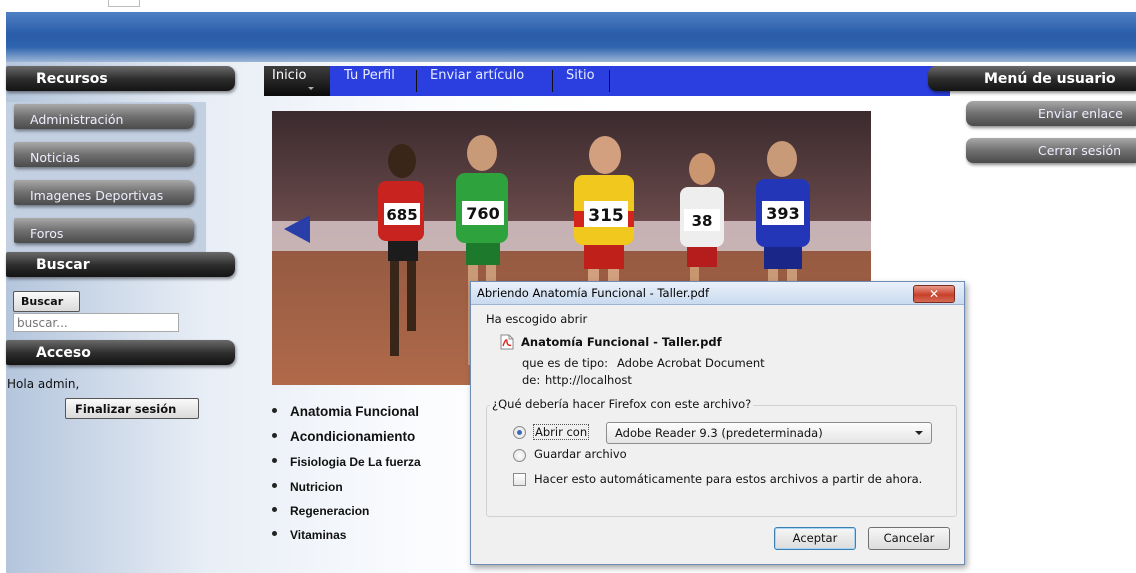  I want to click on sidebar-item-label: Noticias, so click(55, 157).